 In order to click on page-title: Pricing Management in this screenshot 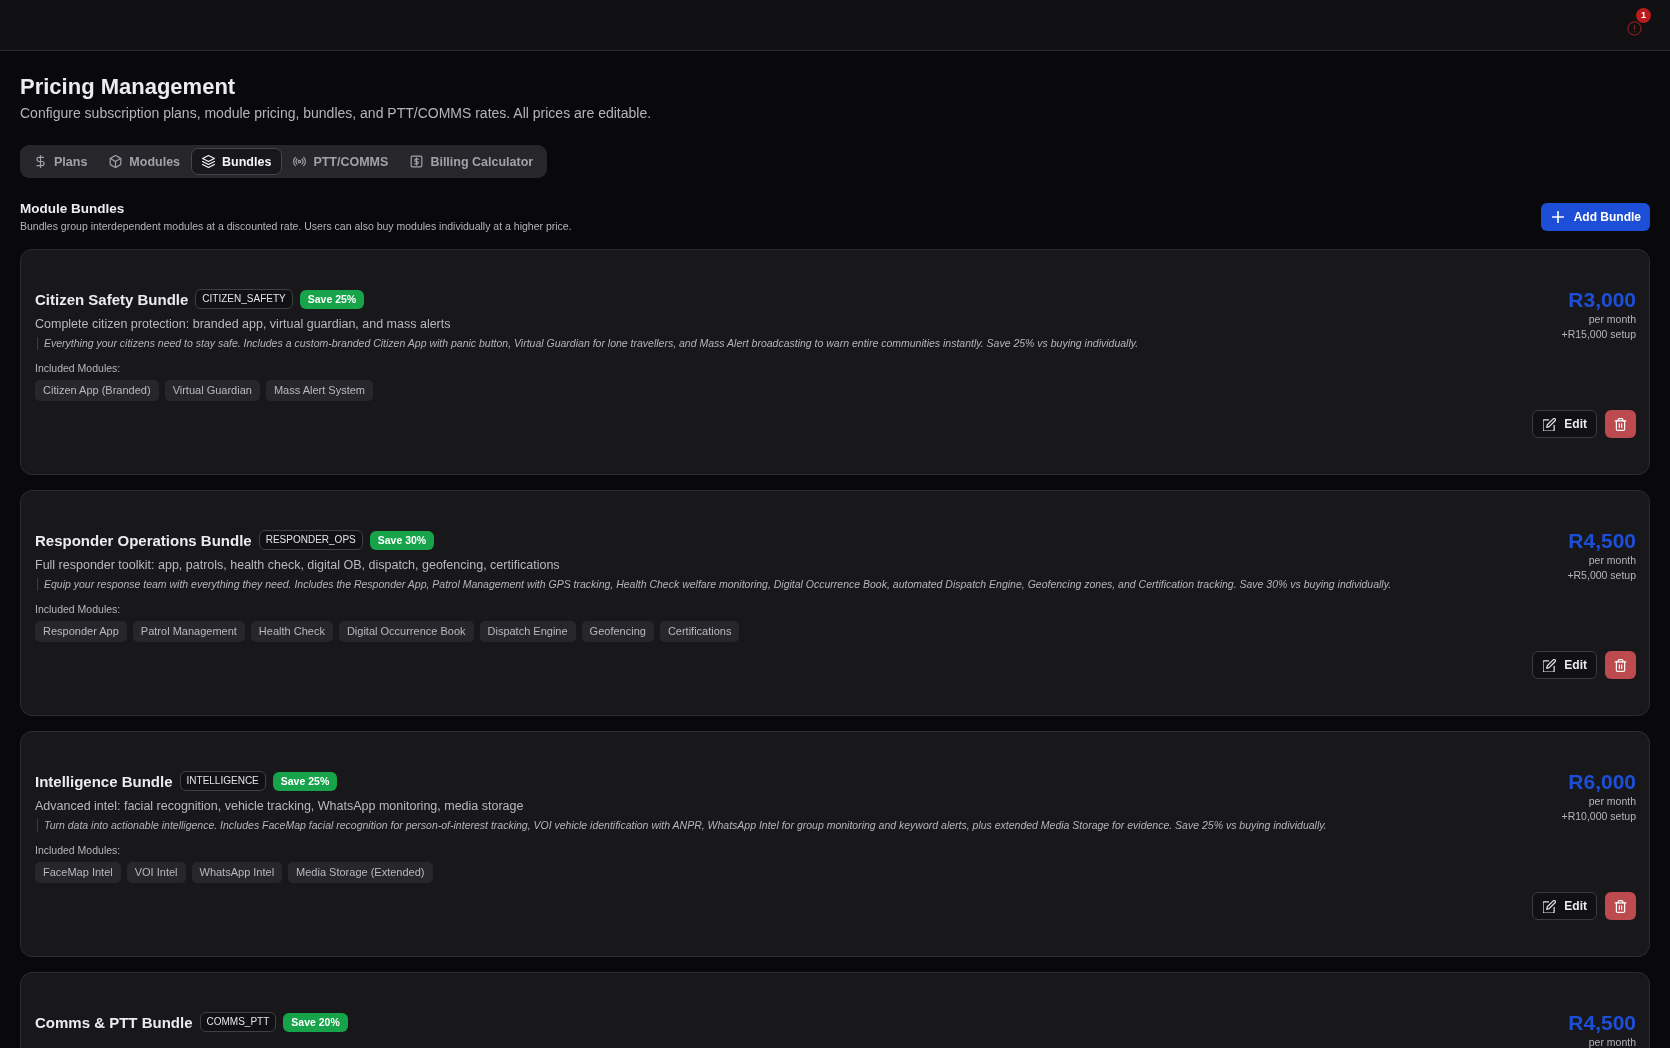, I will do `click(128, 87)`.